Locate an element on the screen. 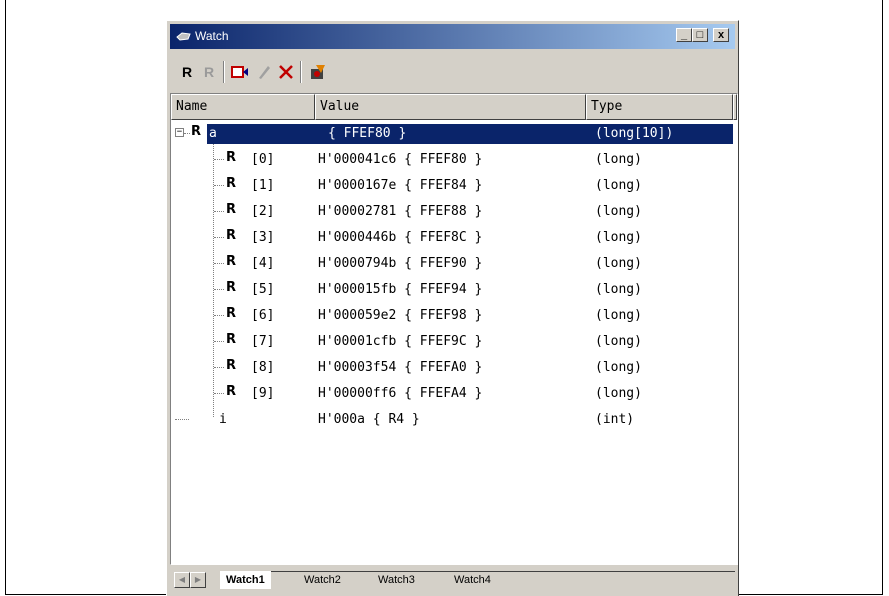  row-name: [8] is located at coordinates (263, 367).